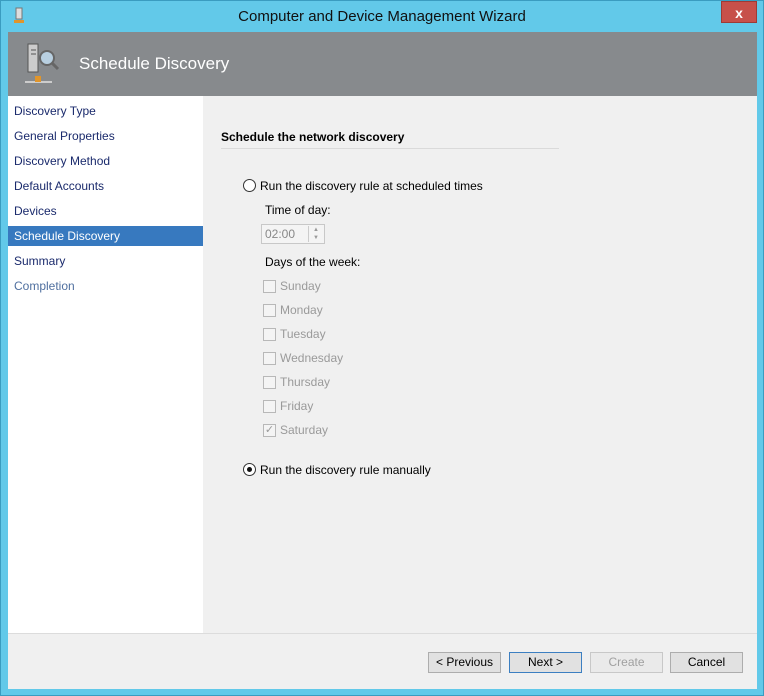  What do you see at coordinates (304, 430) in the screenshot?
I see `saturday-label: Saturday` at bounding box center [304, 430].